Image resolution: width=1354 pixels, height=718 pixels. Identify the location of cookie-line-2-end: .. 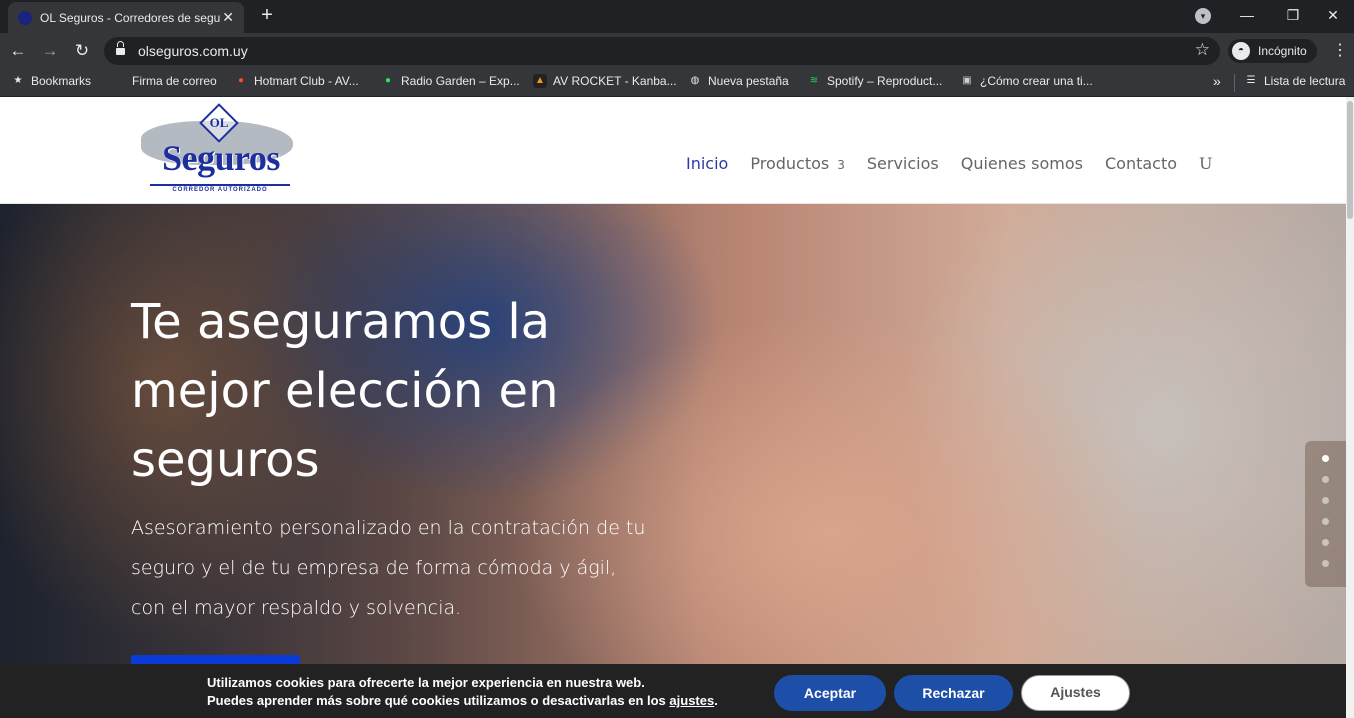
(716, 700).